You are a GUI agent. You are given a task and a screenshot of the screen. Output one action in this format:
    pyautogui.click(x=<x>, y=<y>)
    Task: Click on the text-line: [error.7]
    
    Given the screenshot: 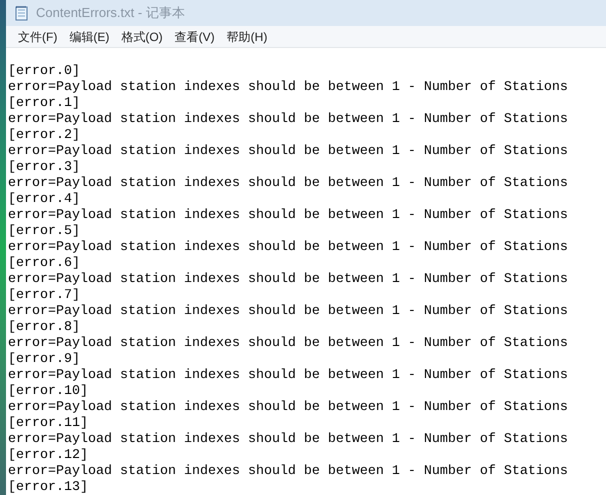 What is the action you would take?
    pyautogui.click(x=44, y=296)
    